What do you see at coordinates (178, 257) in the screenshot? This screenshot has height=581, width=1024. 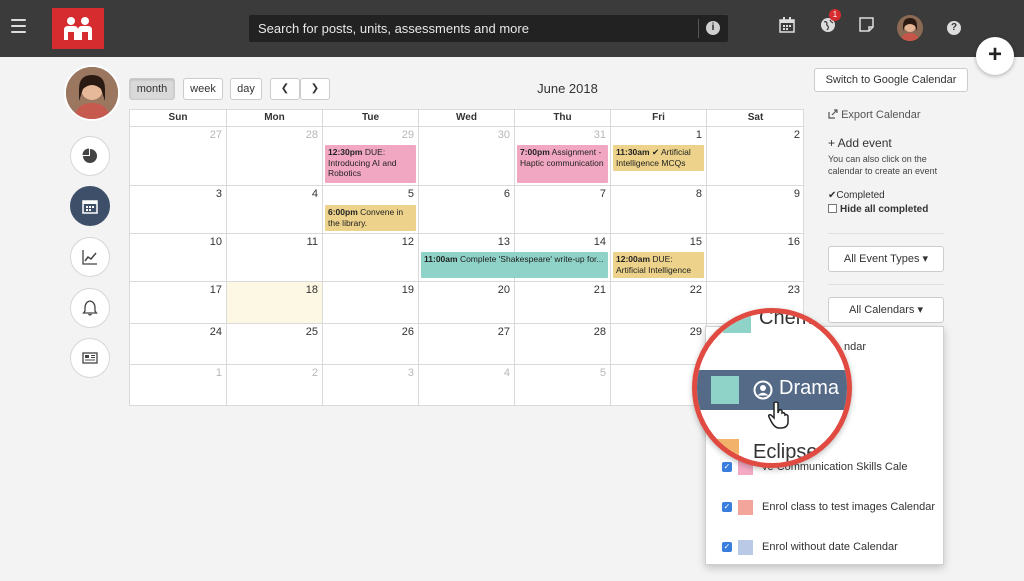 I see `day-cell: 10` at bounding box center [178, 257].